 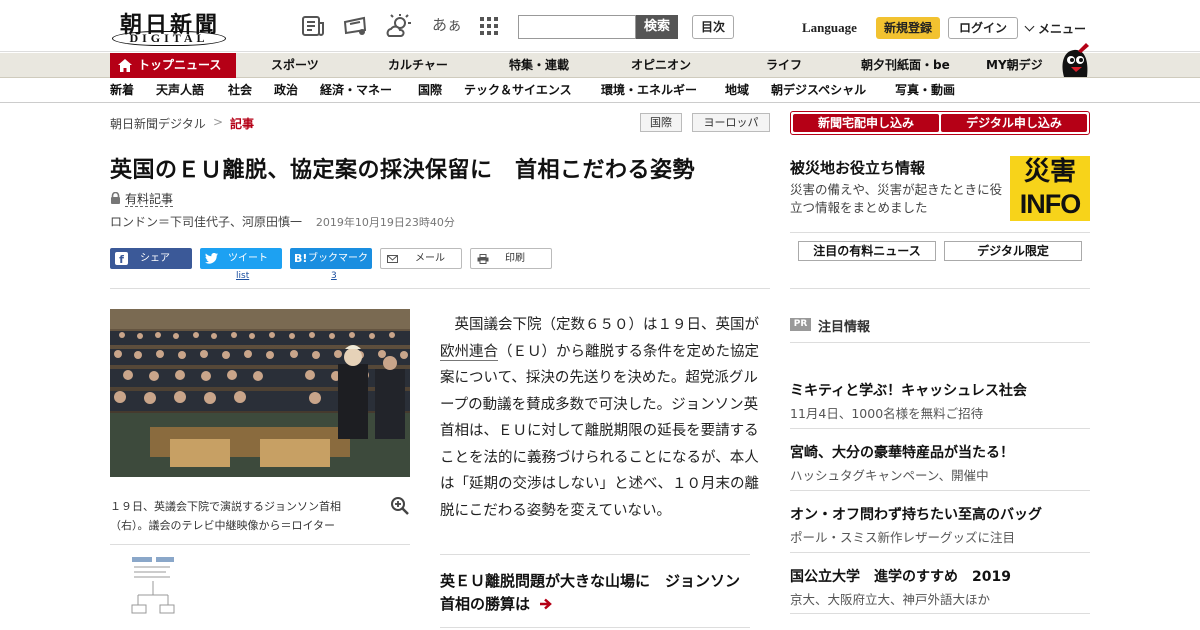 I want to click on nav2-tech: テック＆サイエンス, so click(x=518, y=90).